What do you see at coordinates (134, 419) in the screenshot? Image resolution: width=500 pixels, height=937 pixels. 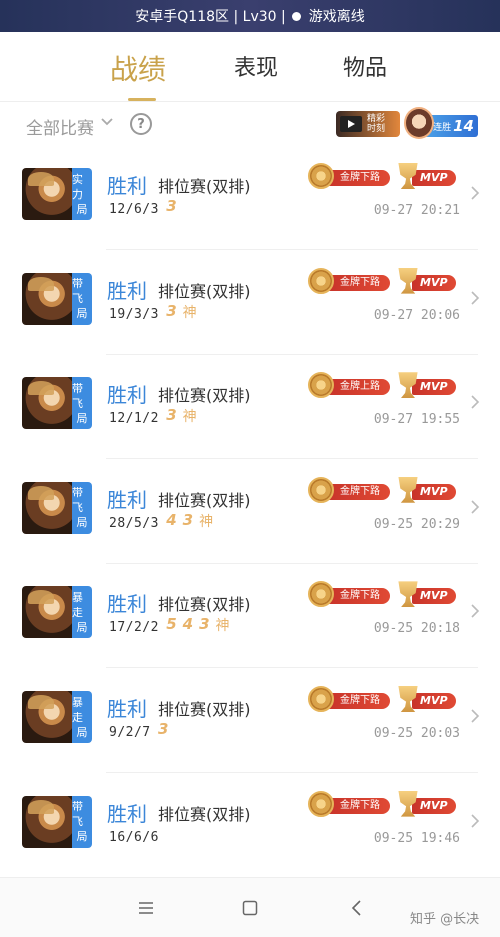 I see `match-kda: 12/1/2` at bounding box center [134, 419].